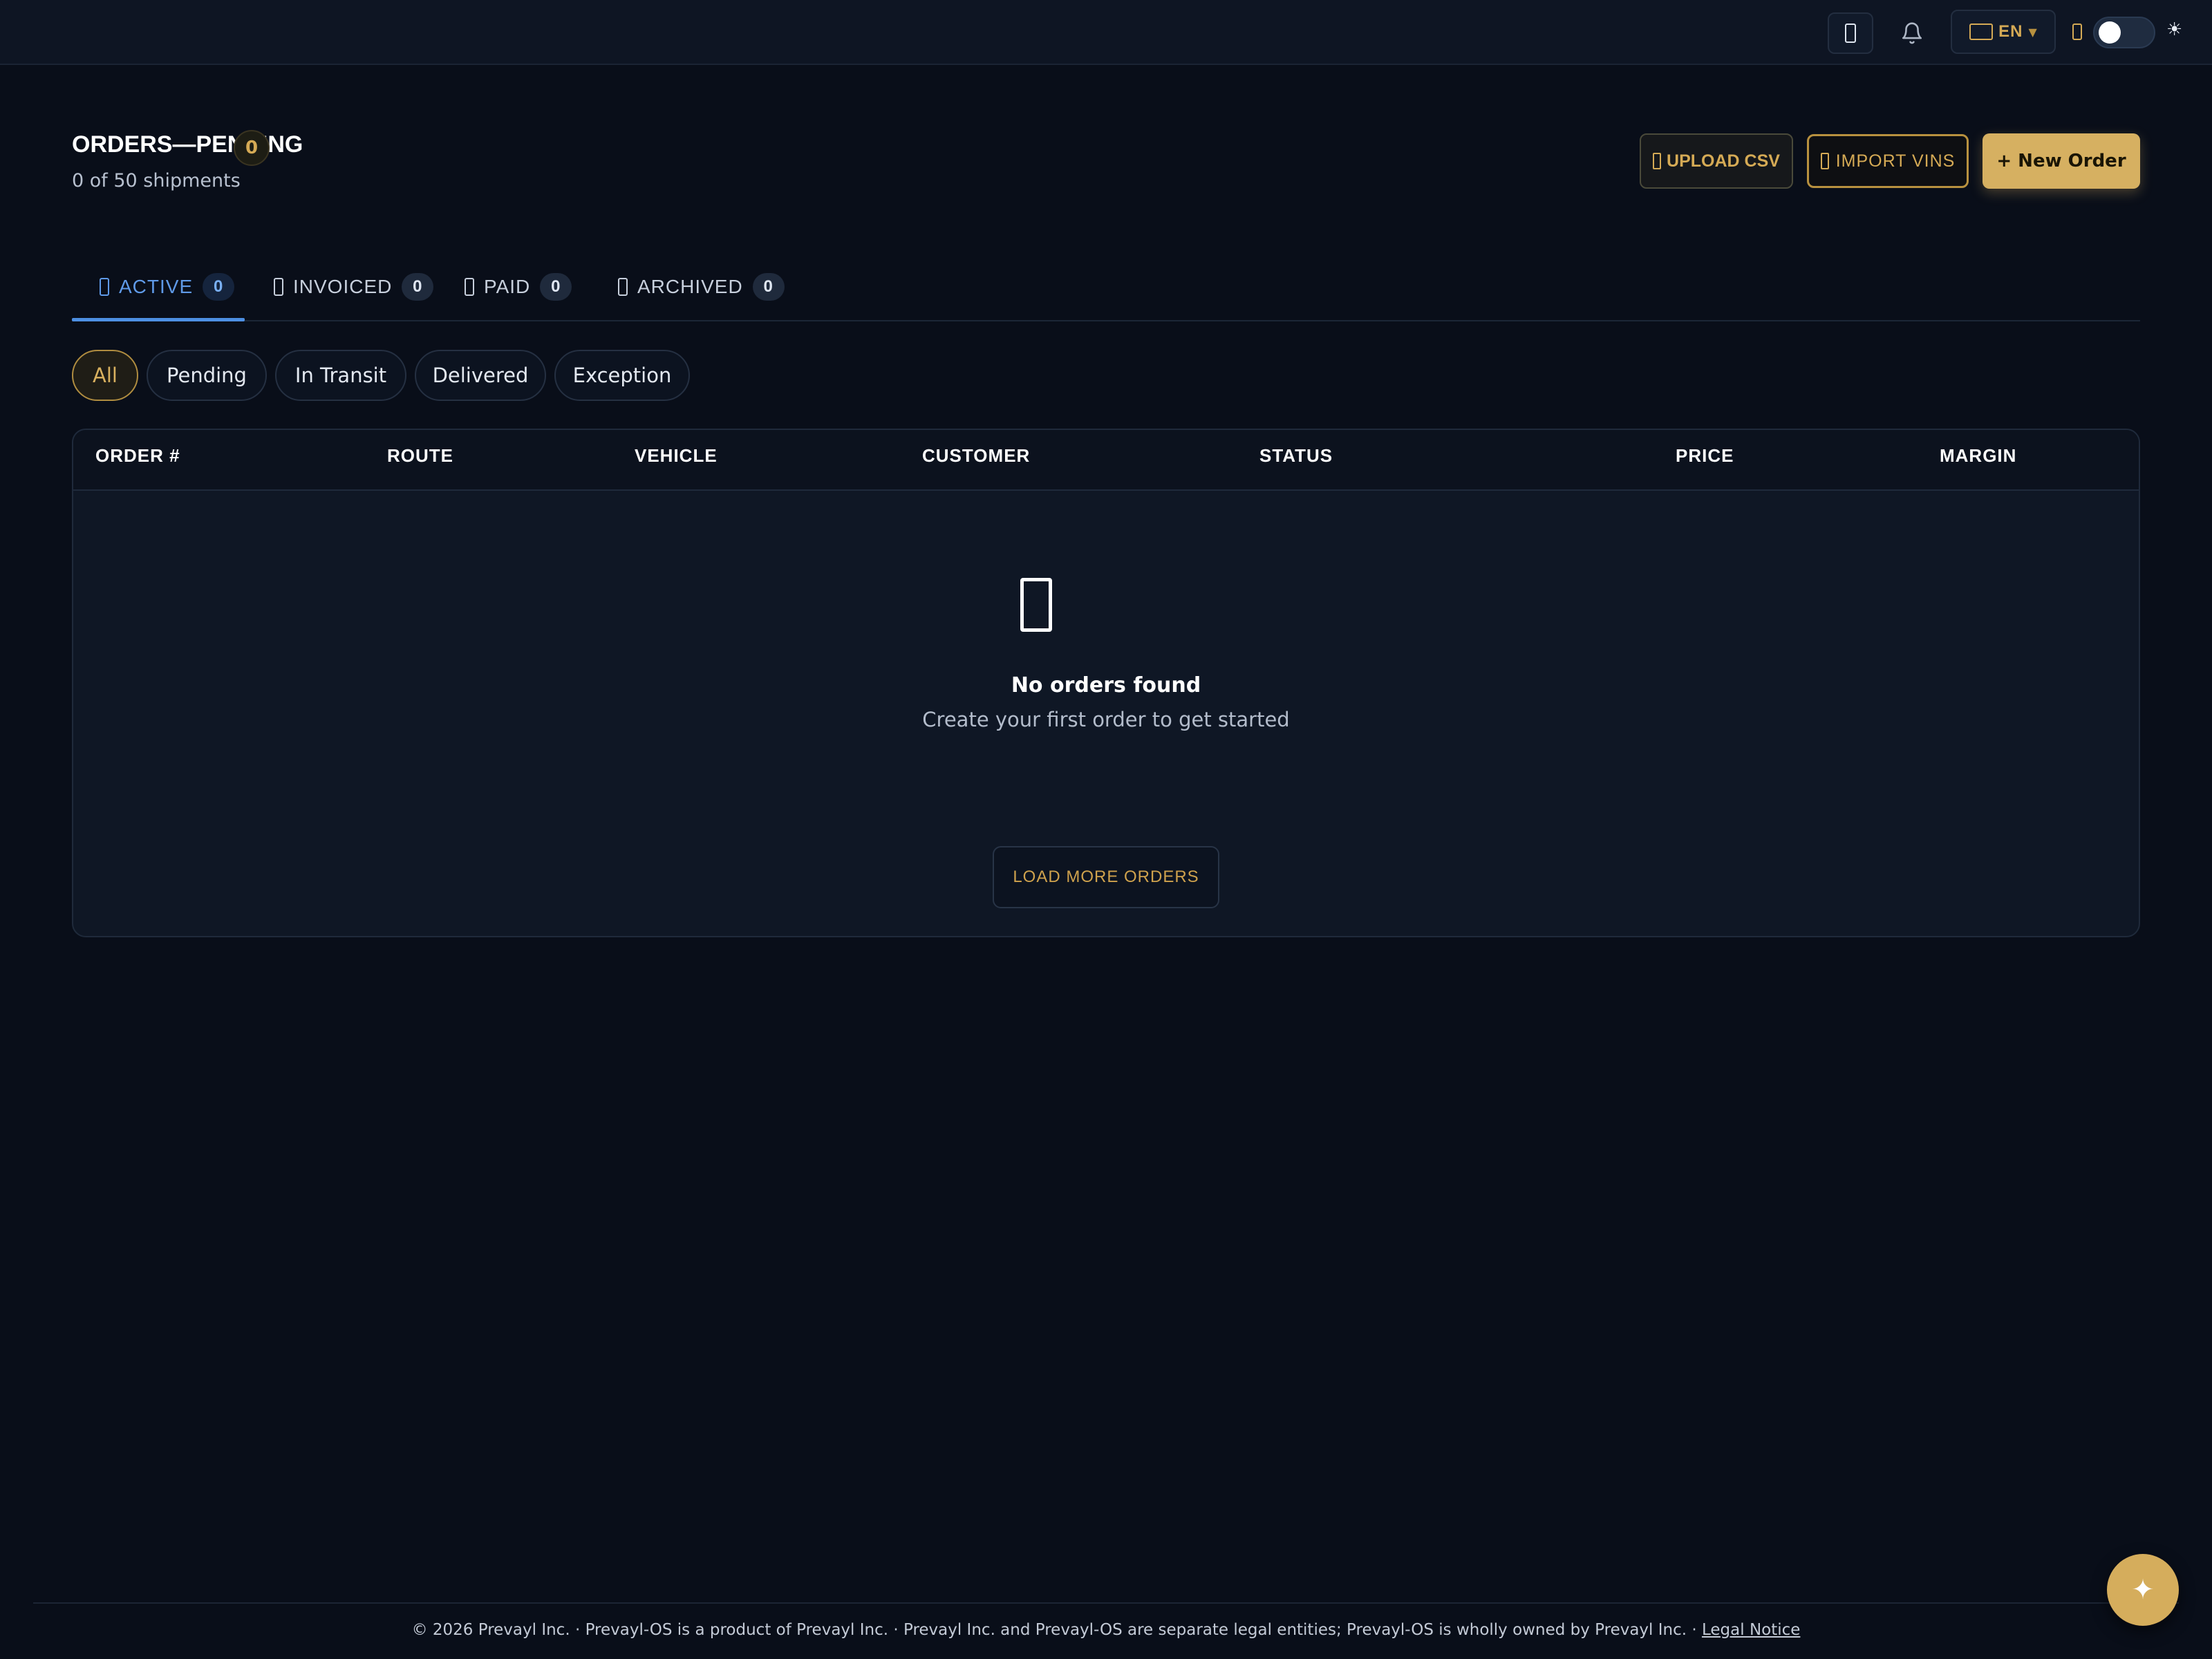  I want to click on device-icon, so click(1850, 34).